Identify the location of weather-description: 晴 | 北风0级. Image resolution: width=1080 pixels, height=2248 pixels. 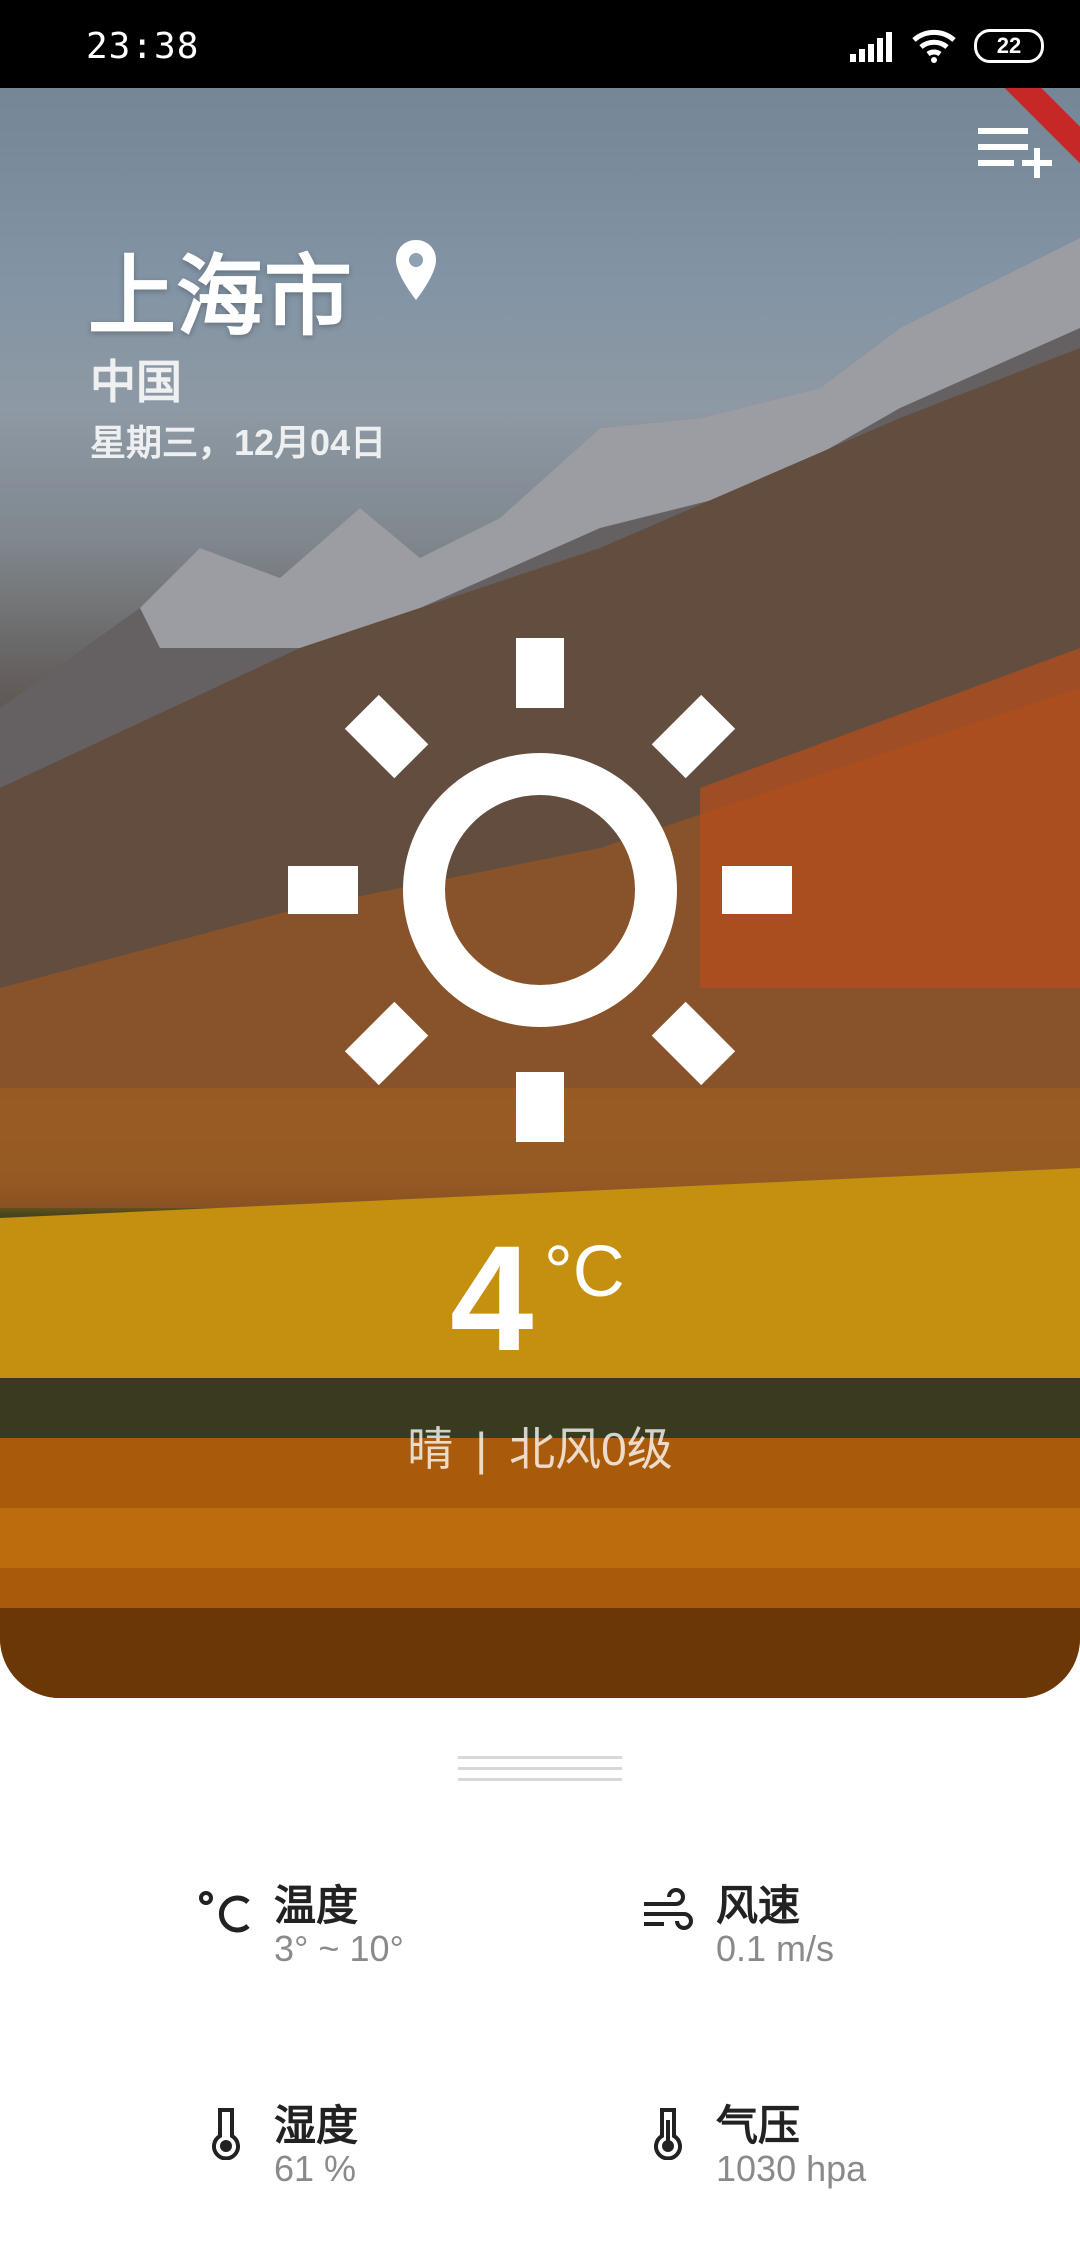
(540, 1446).